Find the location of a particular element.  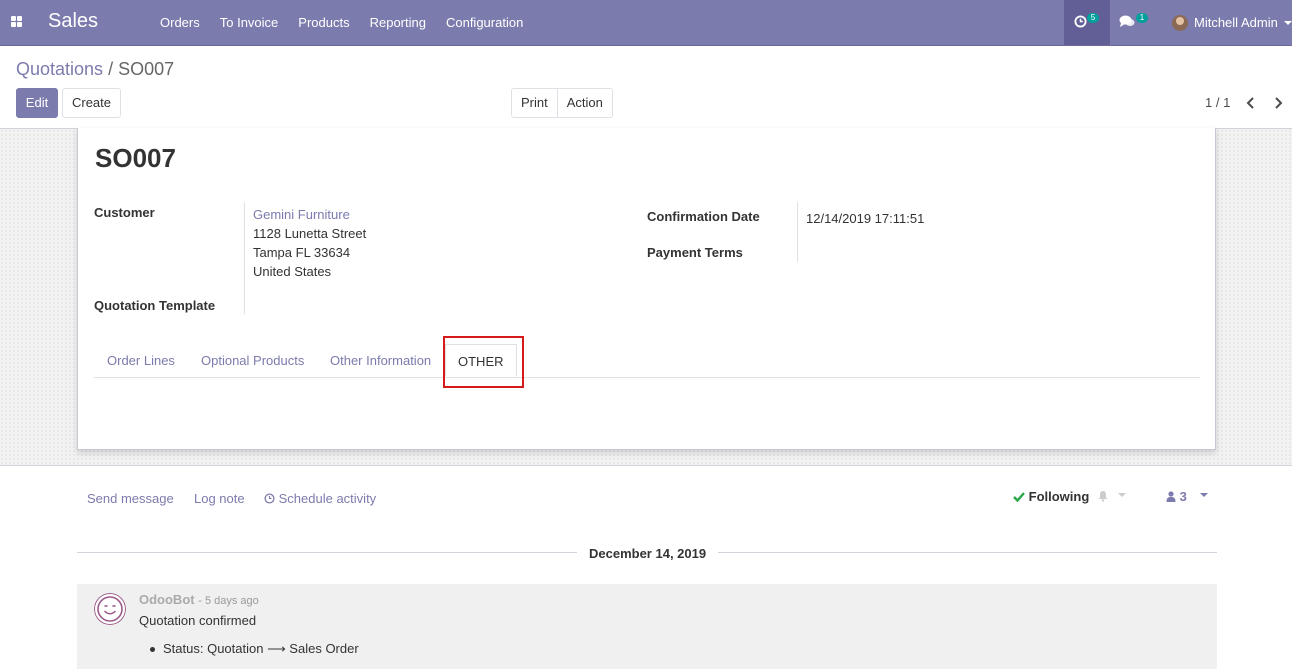

customer-label: Customer is located at coordinates (124, 212).